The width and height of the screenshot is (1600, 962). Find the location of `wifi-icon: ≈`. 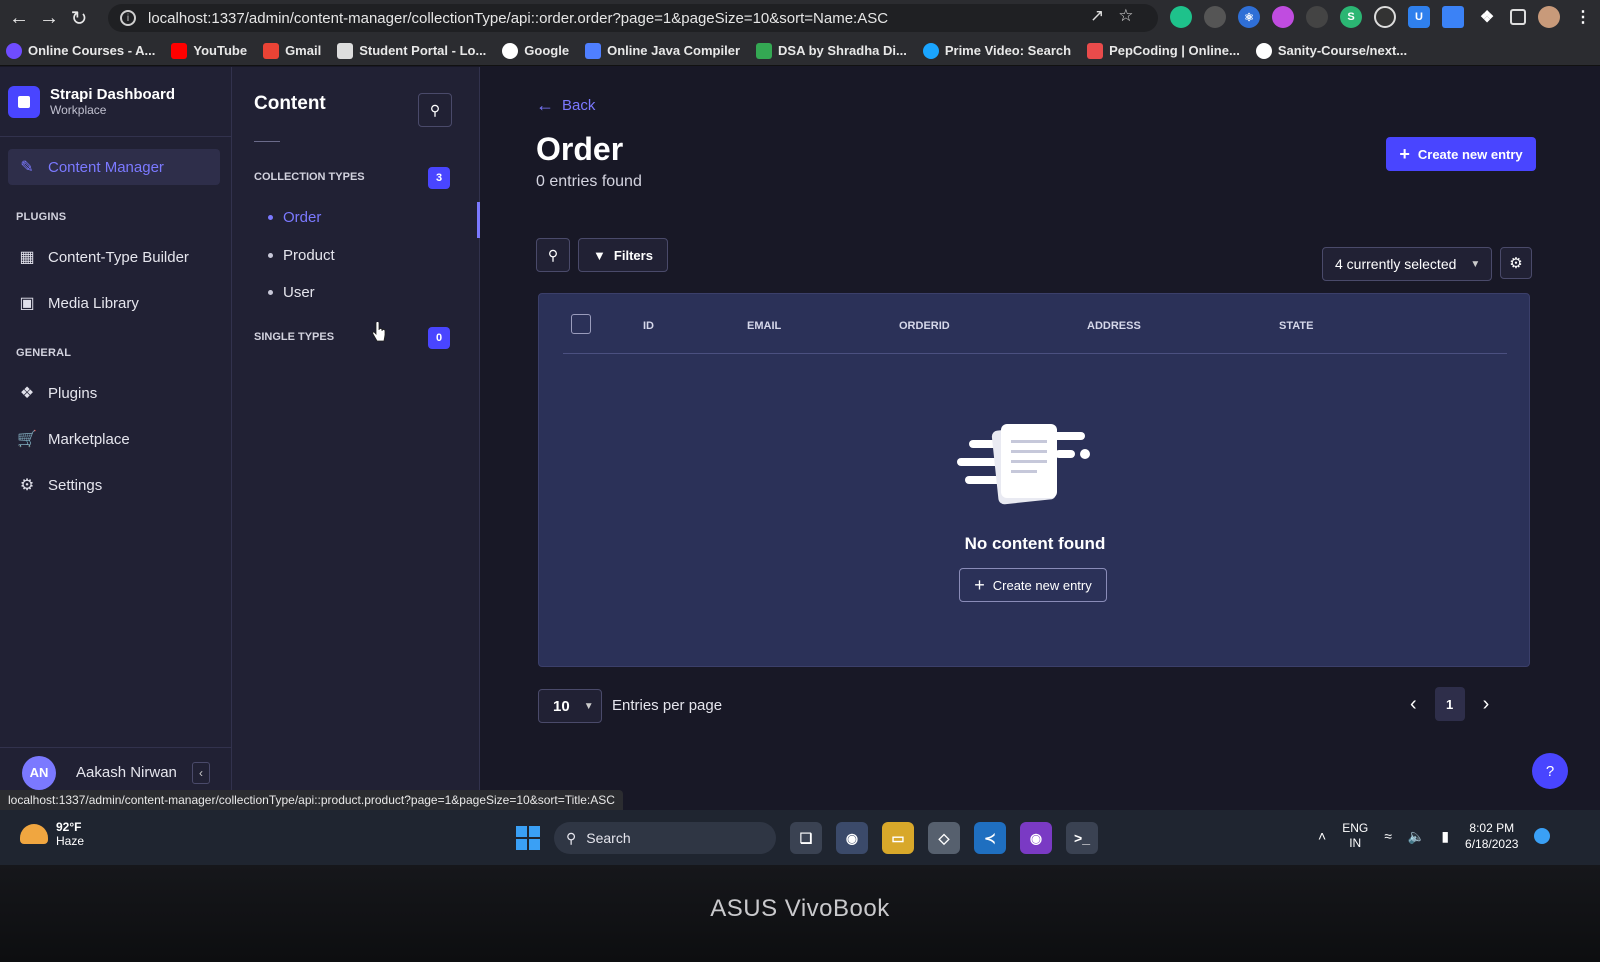

wifi-icon: ≈ is located at coordinates (1388, 836).